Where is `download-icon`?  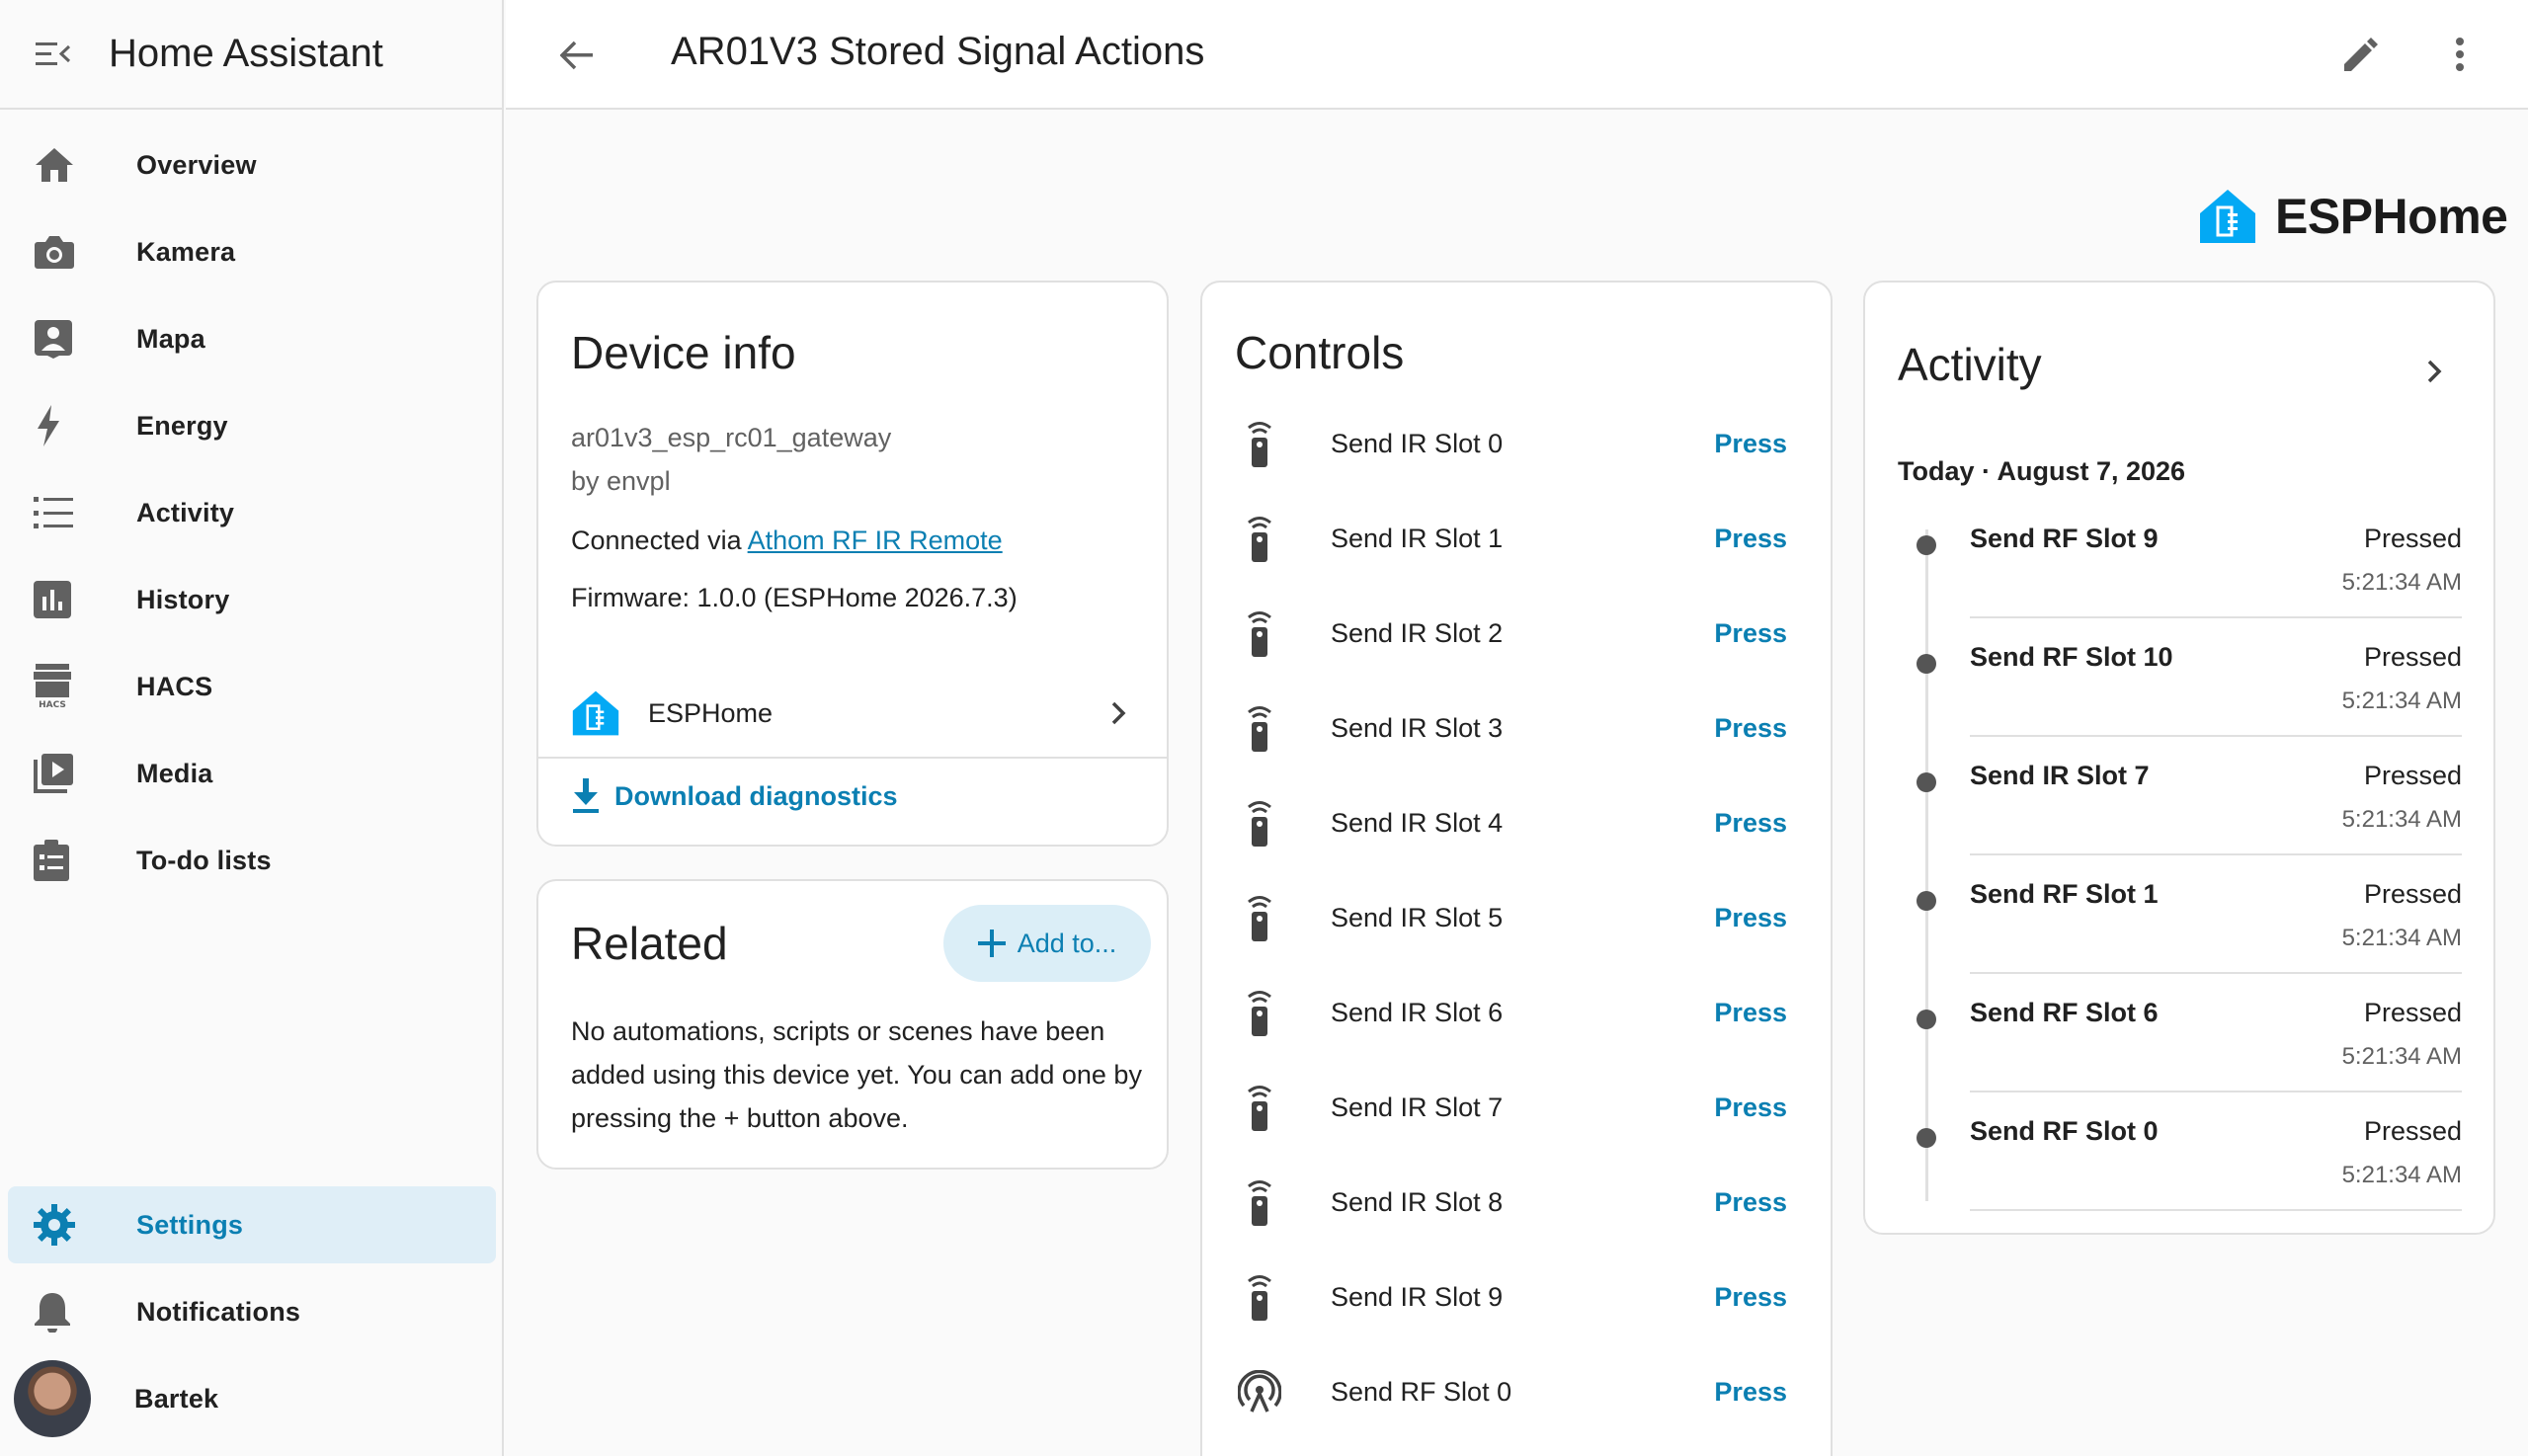 download-icon is located at coordinates (586, 795).